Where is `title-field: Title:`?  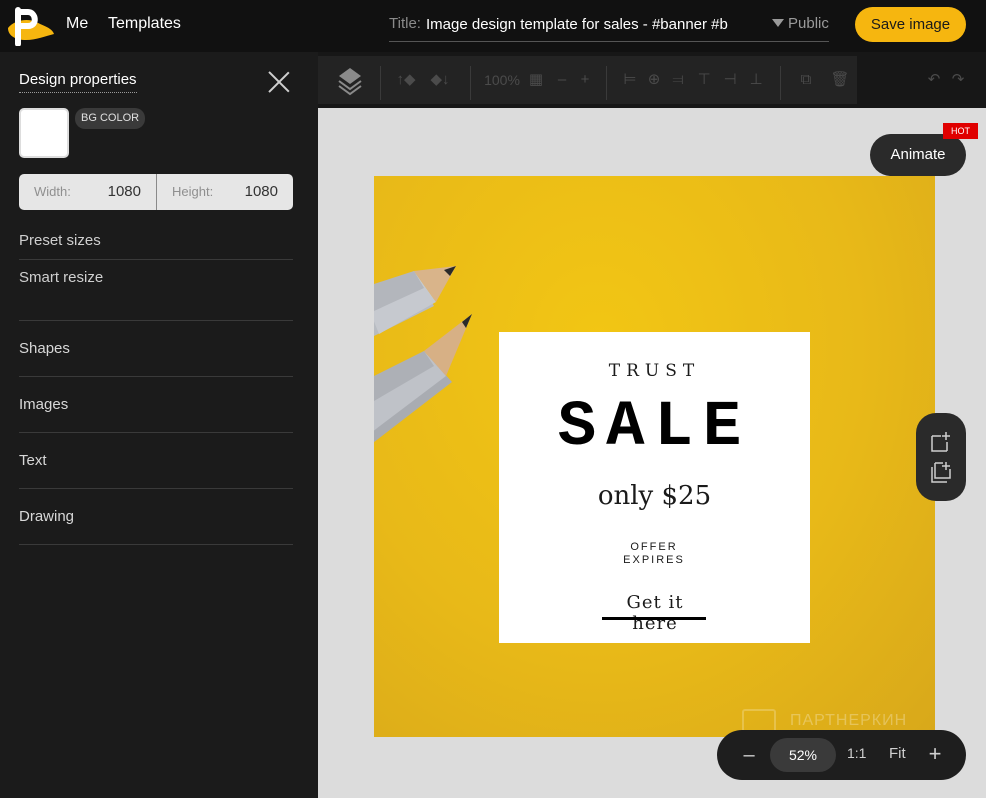 title-field: Title: is located at coordinates (609, 27).